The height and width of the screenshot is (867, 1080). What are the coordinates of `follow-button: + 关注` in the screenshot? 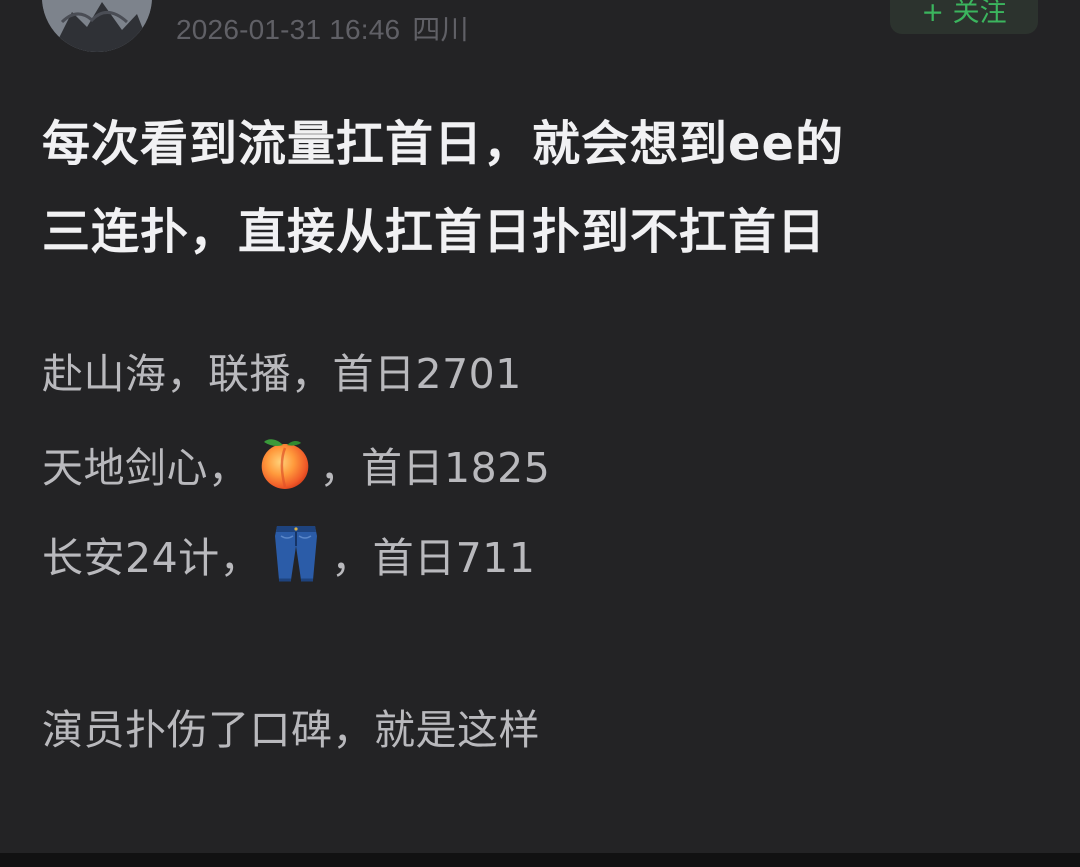 It's located at (964, 17).